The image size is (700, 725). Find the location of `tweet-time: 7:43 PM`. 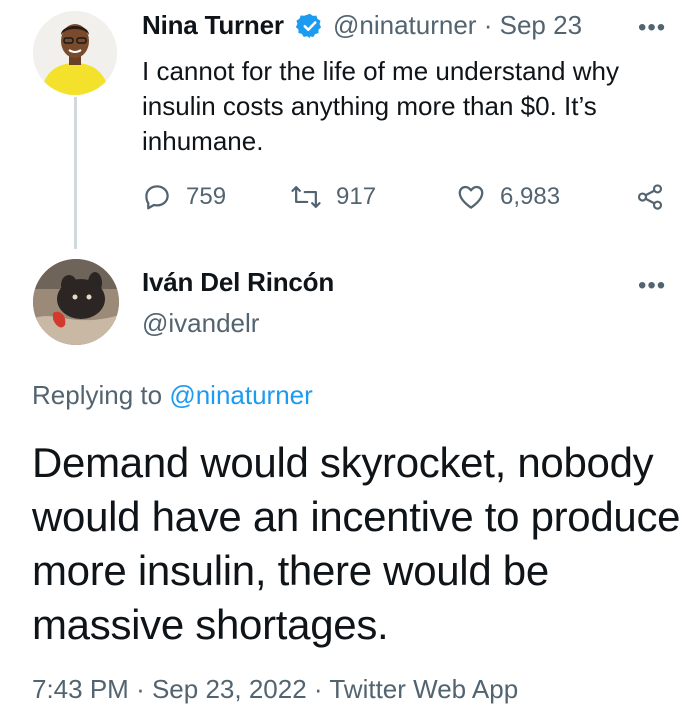

tweet-time: 7:43 PM is located at coordinates (80, 689).